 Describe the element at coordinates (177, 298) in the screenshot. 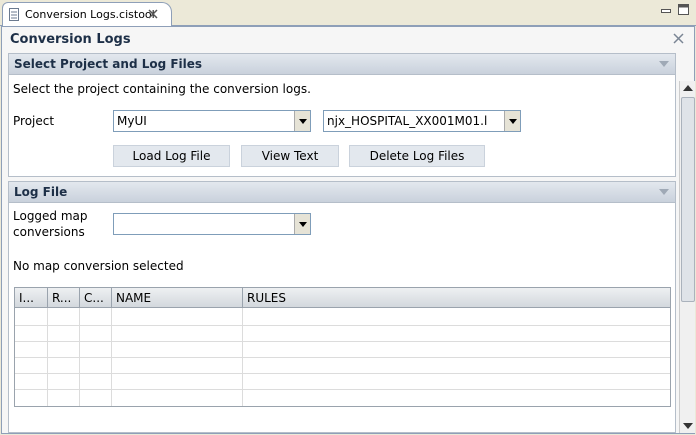

I see `column-header-name: NAME` at that location.